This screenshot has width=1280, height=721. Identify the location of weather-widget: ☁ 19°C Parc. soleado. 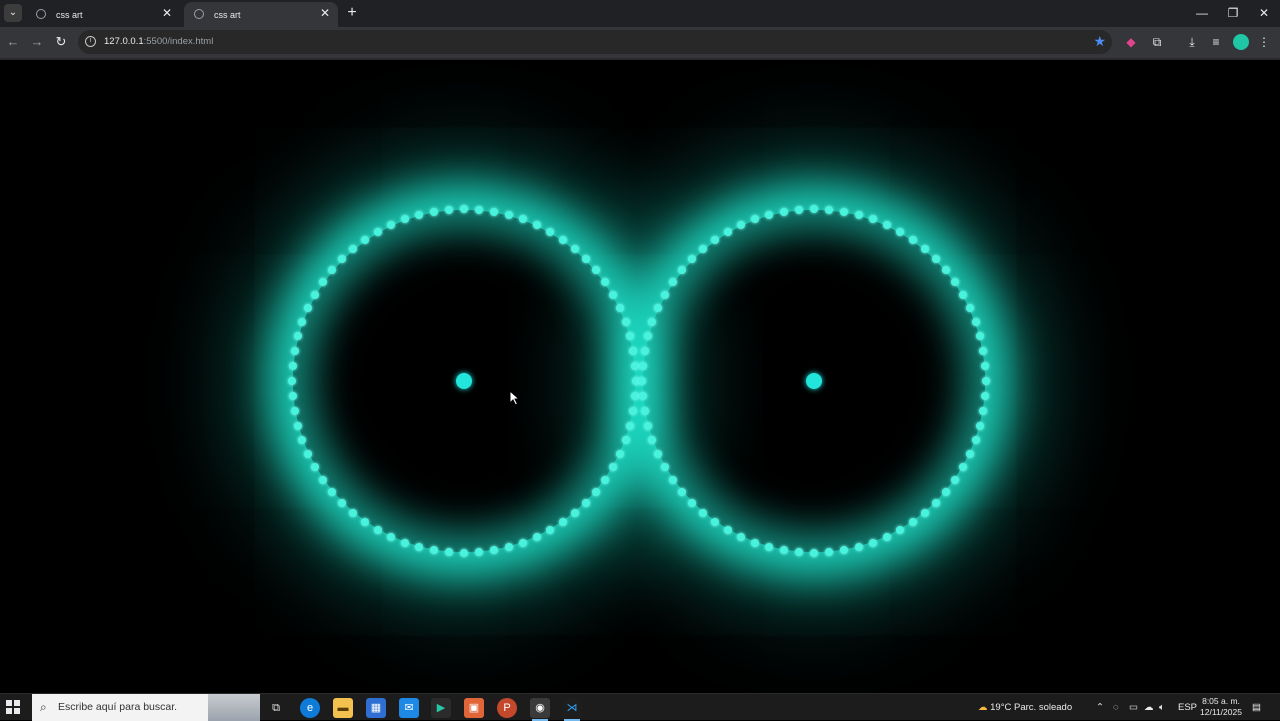
(1025, 707).